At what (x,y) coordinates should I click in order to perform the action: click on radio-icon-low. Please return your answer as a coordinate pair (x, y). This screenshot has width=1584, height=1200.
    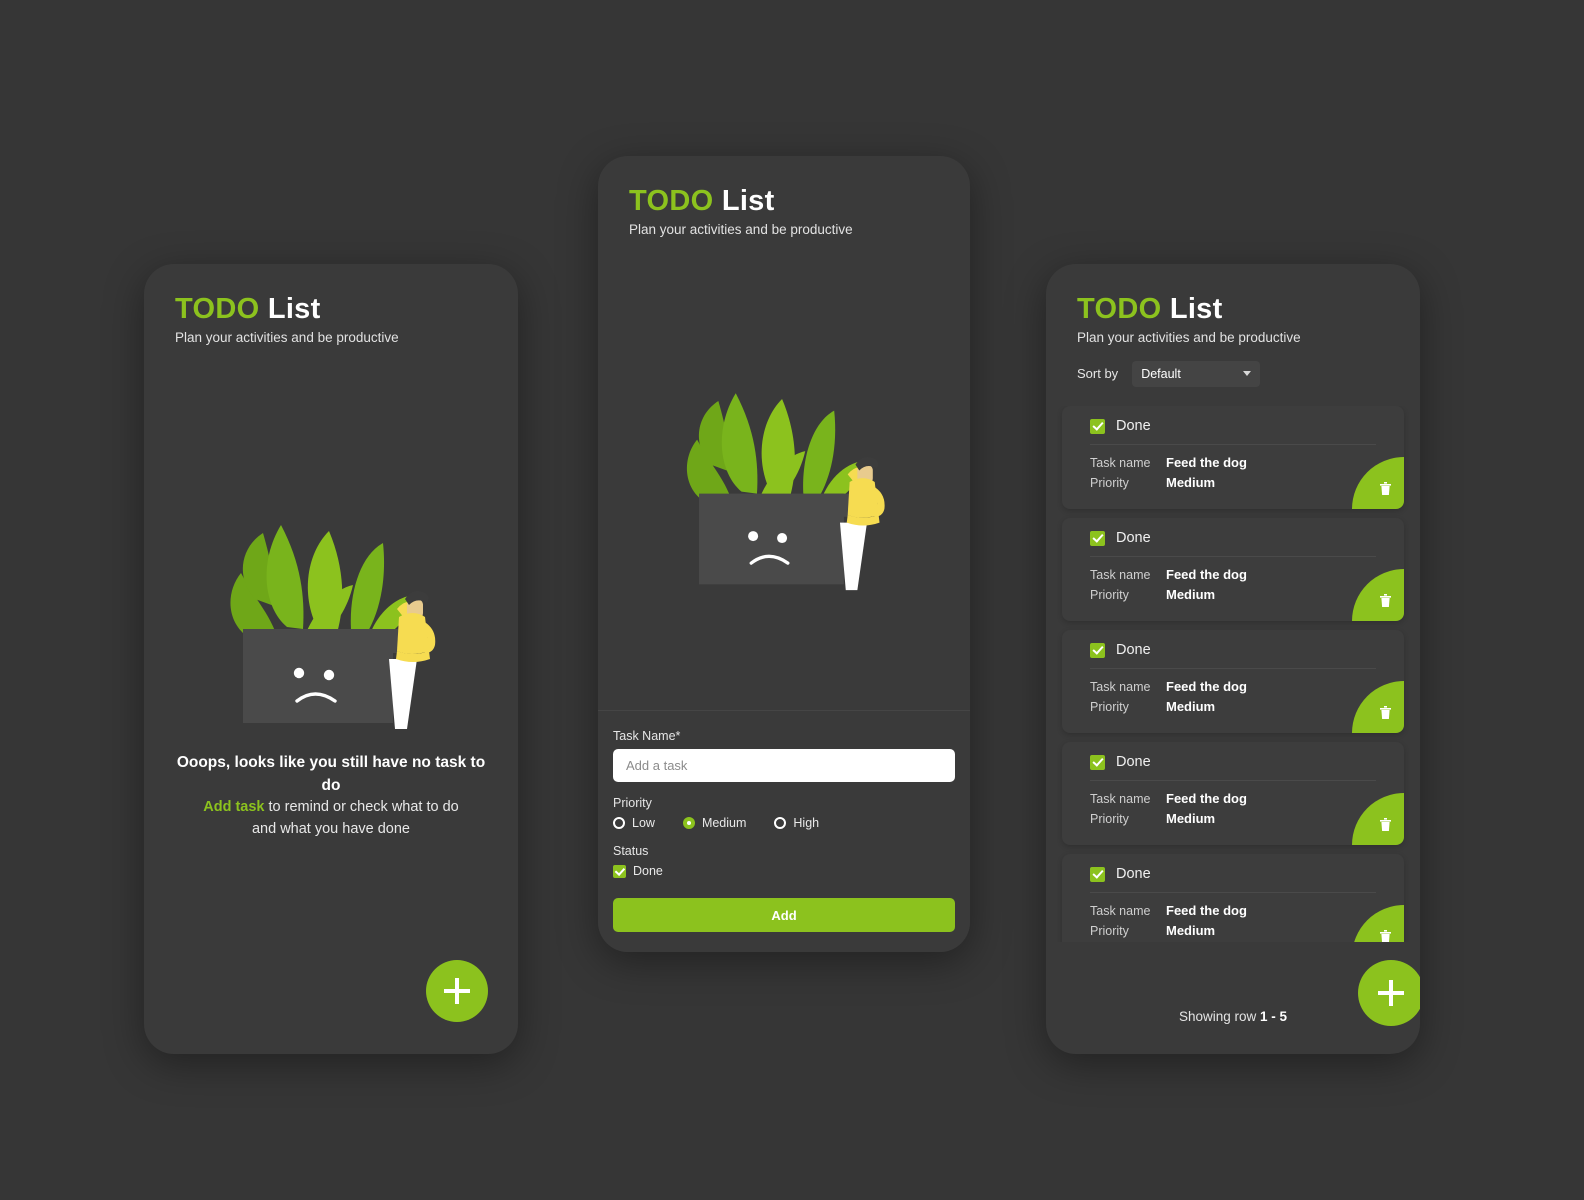
    Looking at the image, I should click on (619, 823).